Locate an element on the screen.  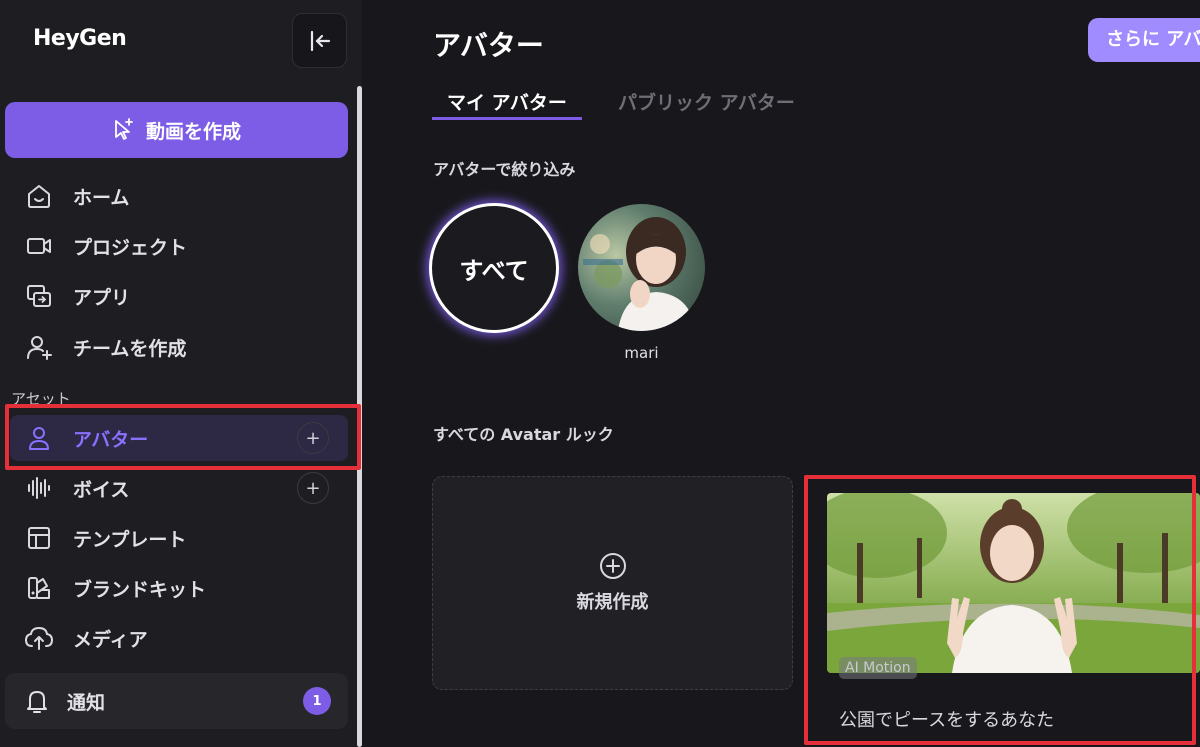
sidebar-item-label: プロジェクト is located at coordinates (130, 247).